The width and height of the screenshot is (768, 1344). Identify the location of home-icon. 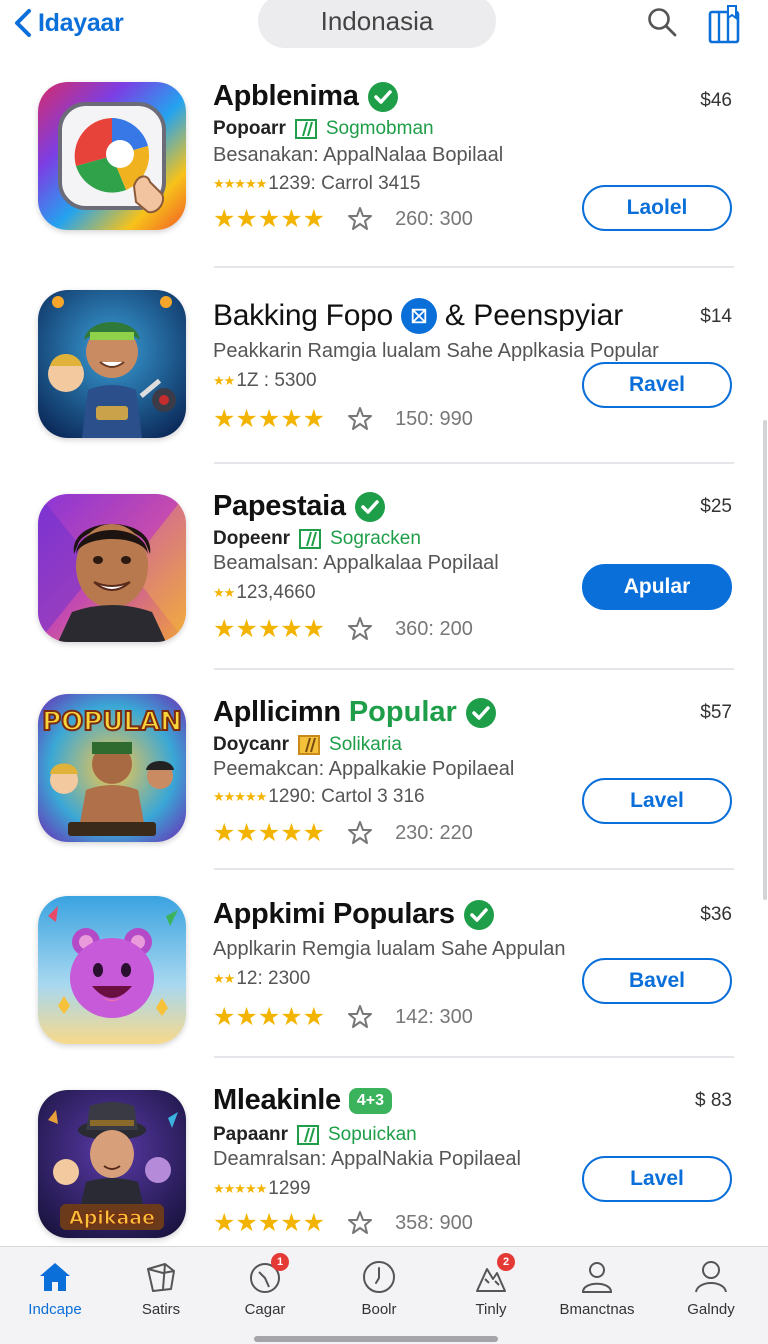
(55, 1277).